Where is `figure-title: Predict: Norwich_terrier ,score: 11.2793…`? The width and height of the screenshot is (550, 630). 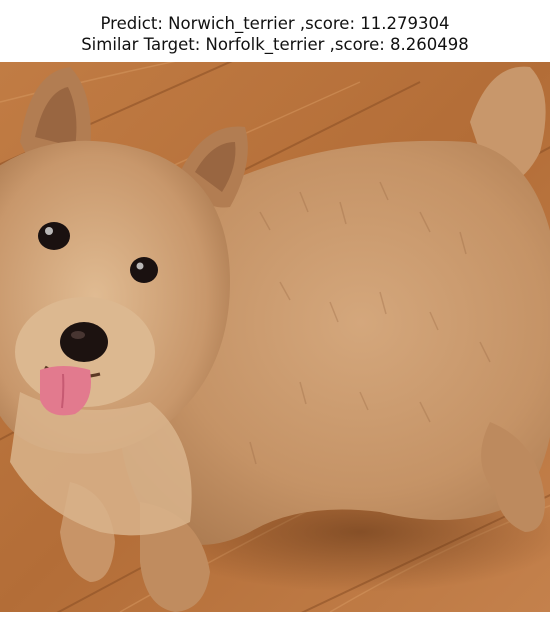 figure-title: Predict: Norwich_terrier ,score: 11.2793… is located at coordinates (275, 34).